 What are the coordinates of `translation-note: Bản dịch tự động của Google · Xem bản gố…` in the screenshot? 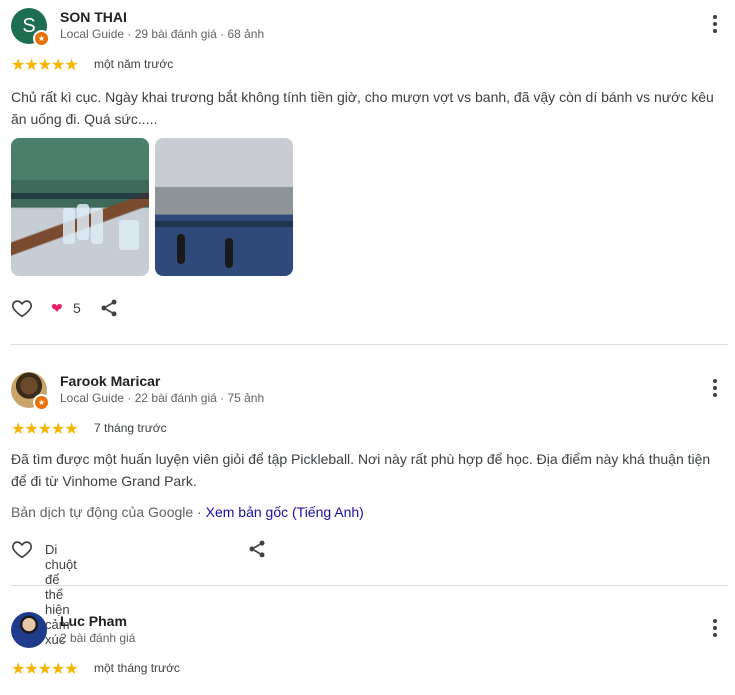 It's located at (187, 512).